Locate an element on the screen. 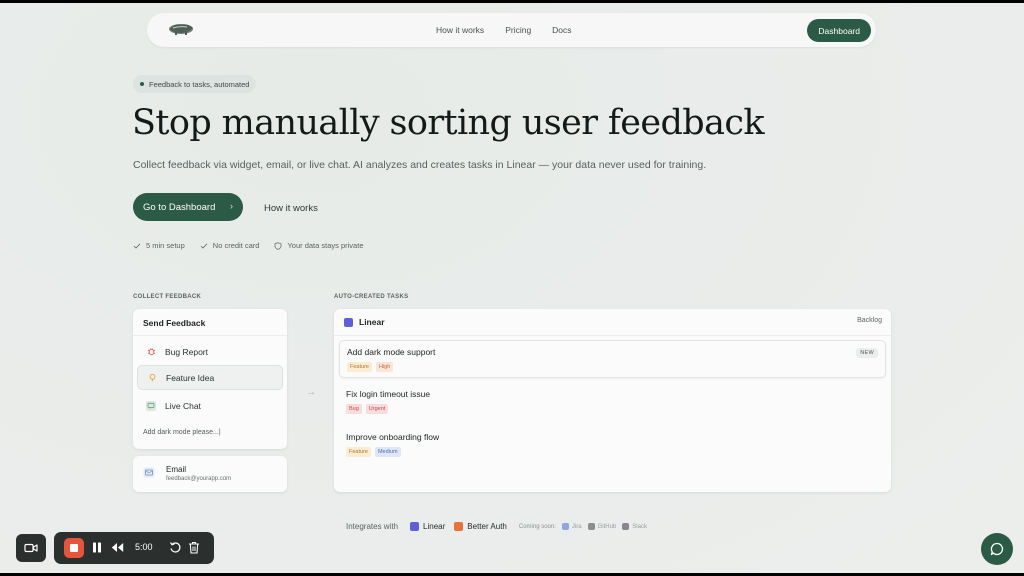 The width and height of the screenshot is (1024, 576). mail-icon is located at coordinates (149, 472).